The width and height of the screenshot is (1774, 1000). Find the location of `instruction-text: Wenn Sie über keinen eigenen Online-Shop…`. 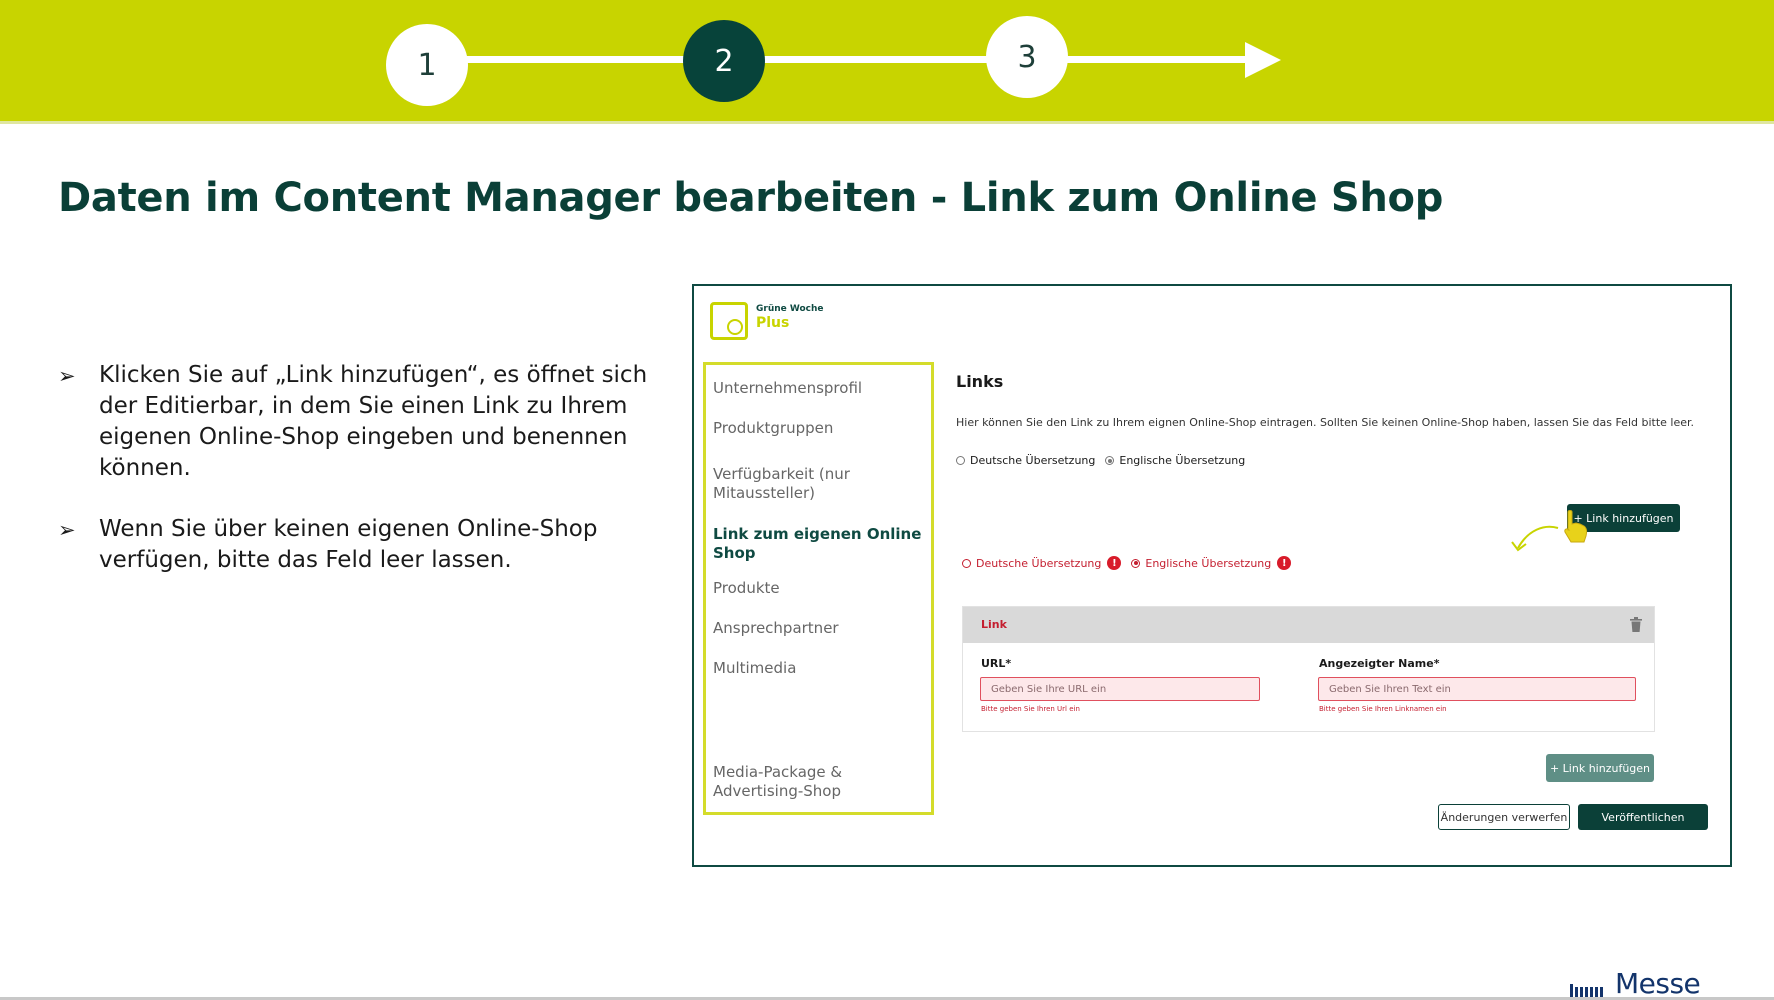

instruction-text: Wenn Sie über keinen eigenen Online-Shop… is located at coordinates (348, 544).